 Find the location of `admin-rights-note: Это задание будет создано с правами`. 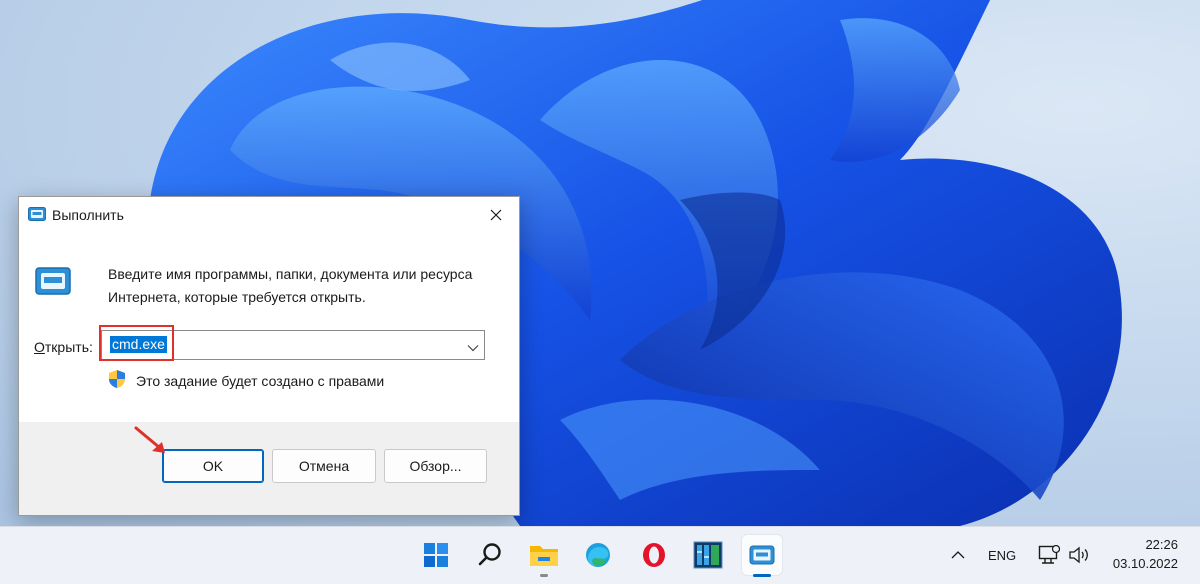

admin-rights-note: Это задание будет создано с правами is located at coordinates (260, 381).